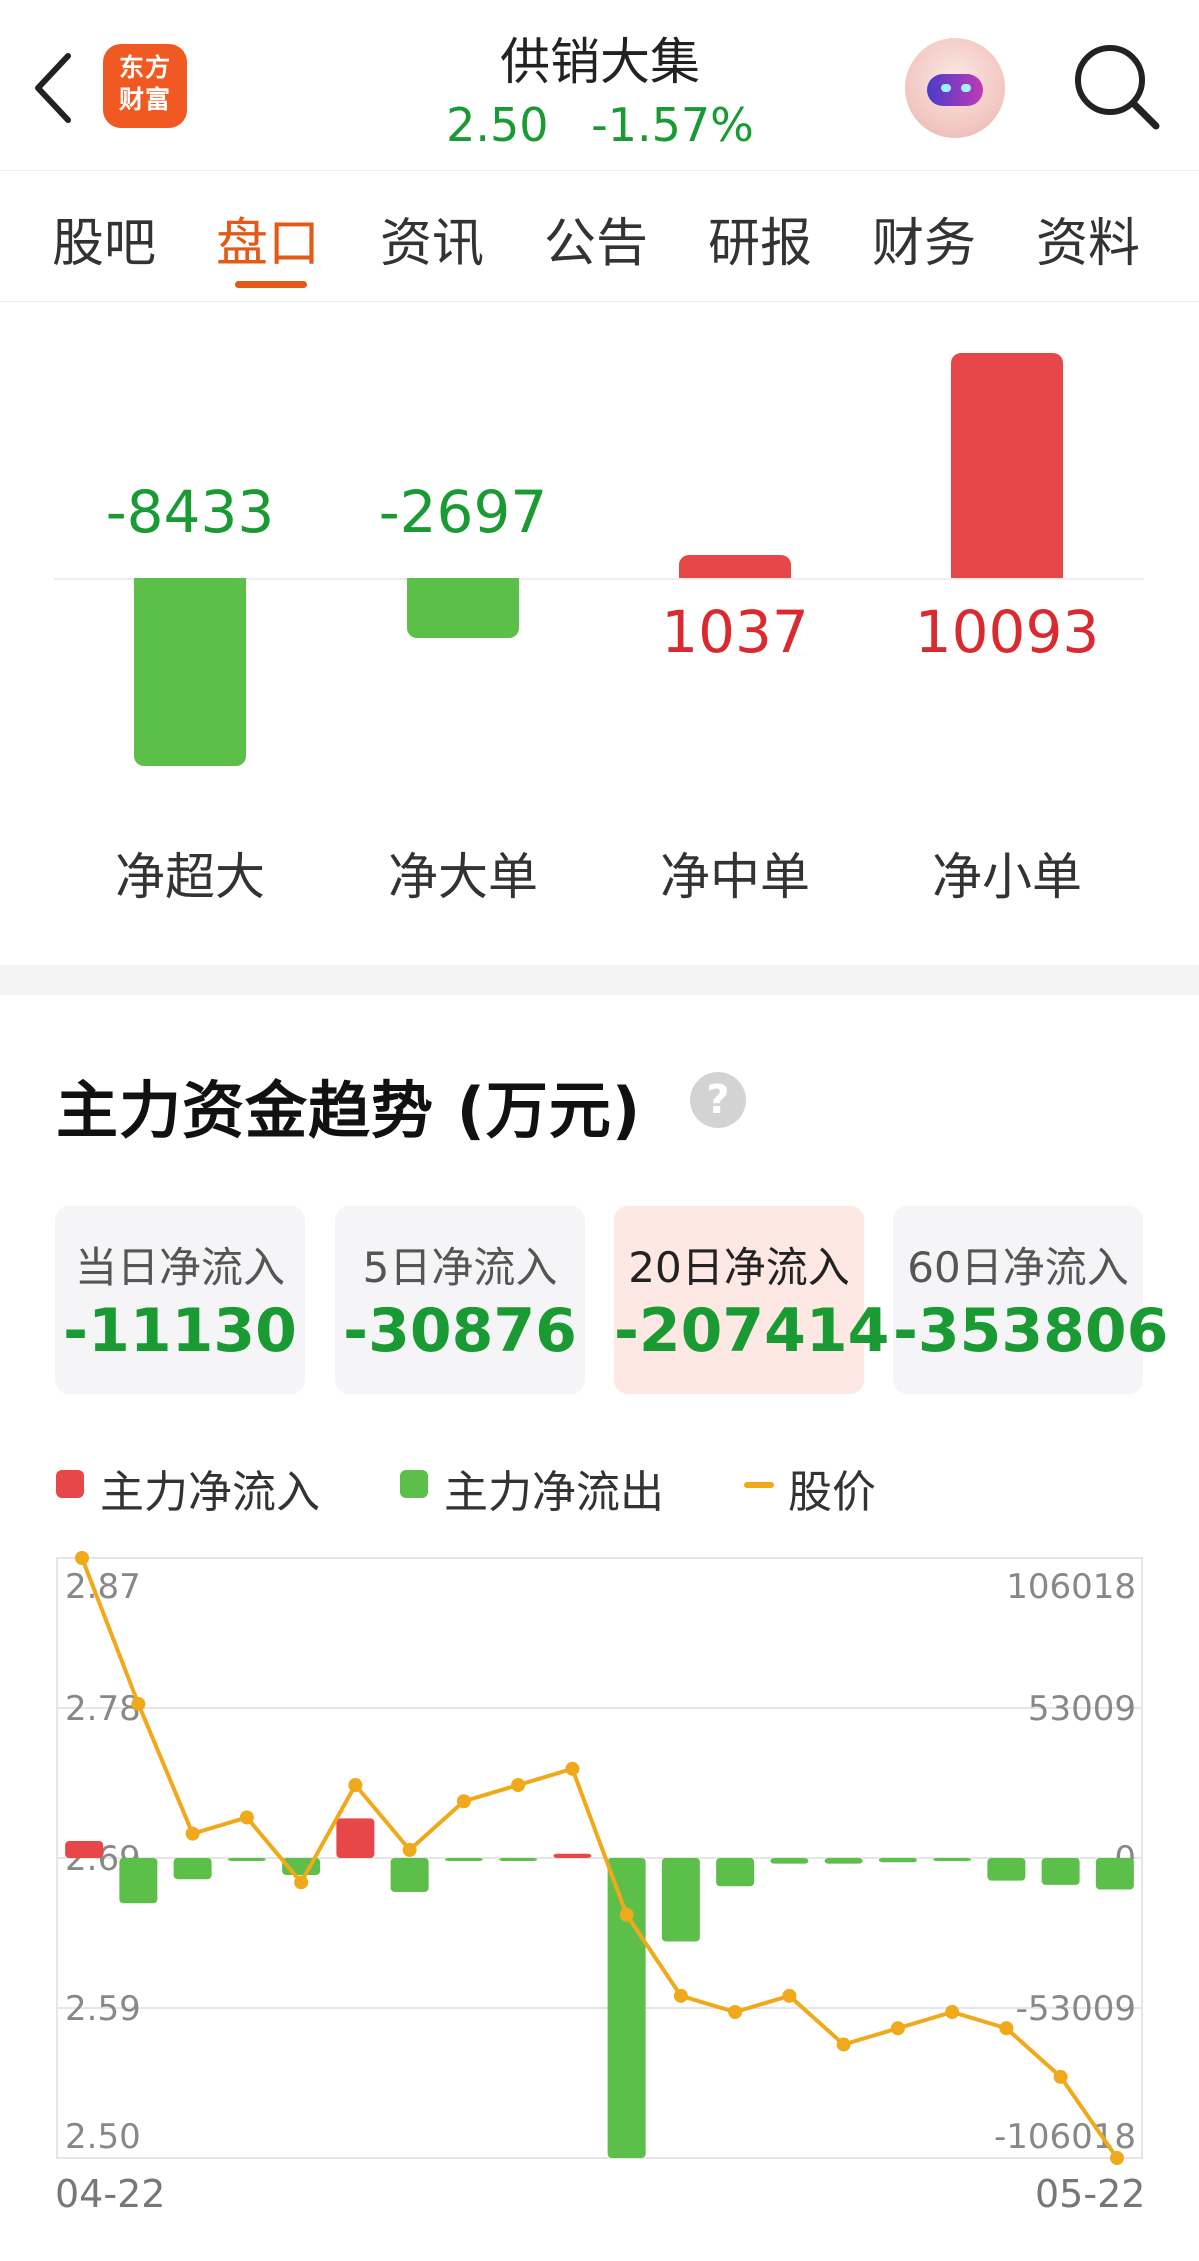 The width and height of the screenshot is (1199, 2261). What do you see at coordinates (103, 1587) in the screenshot?
I see `price-tick-label: 2.87` at bounding box center [103, 1587].